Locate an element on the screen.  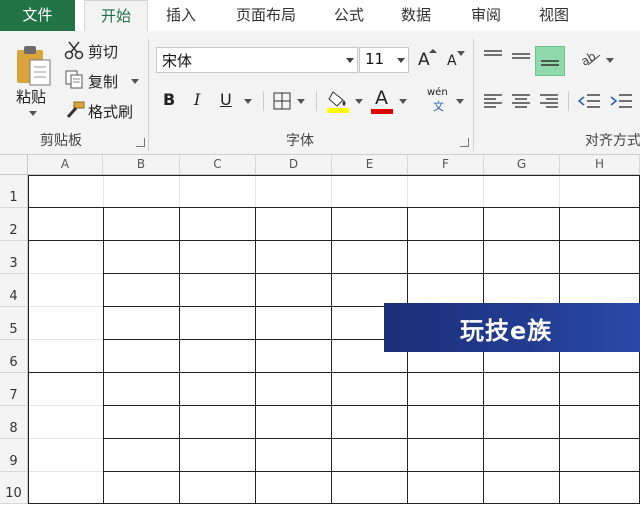
tab-review: 审阅 is located at coordinates (486, 15).